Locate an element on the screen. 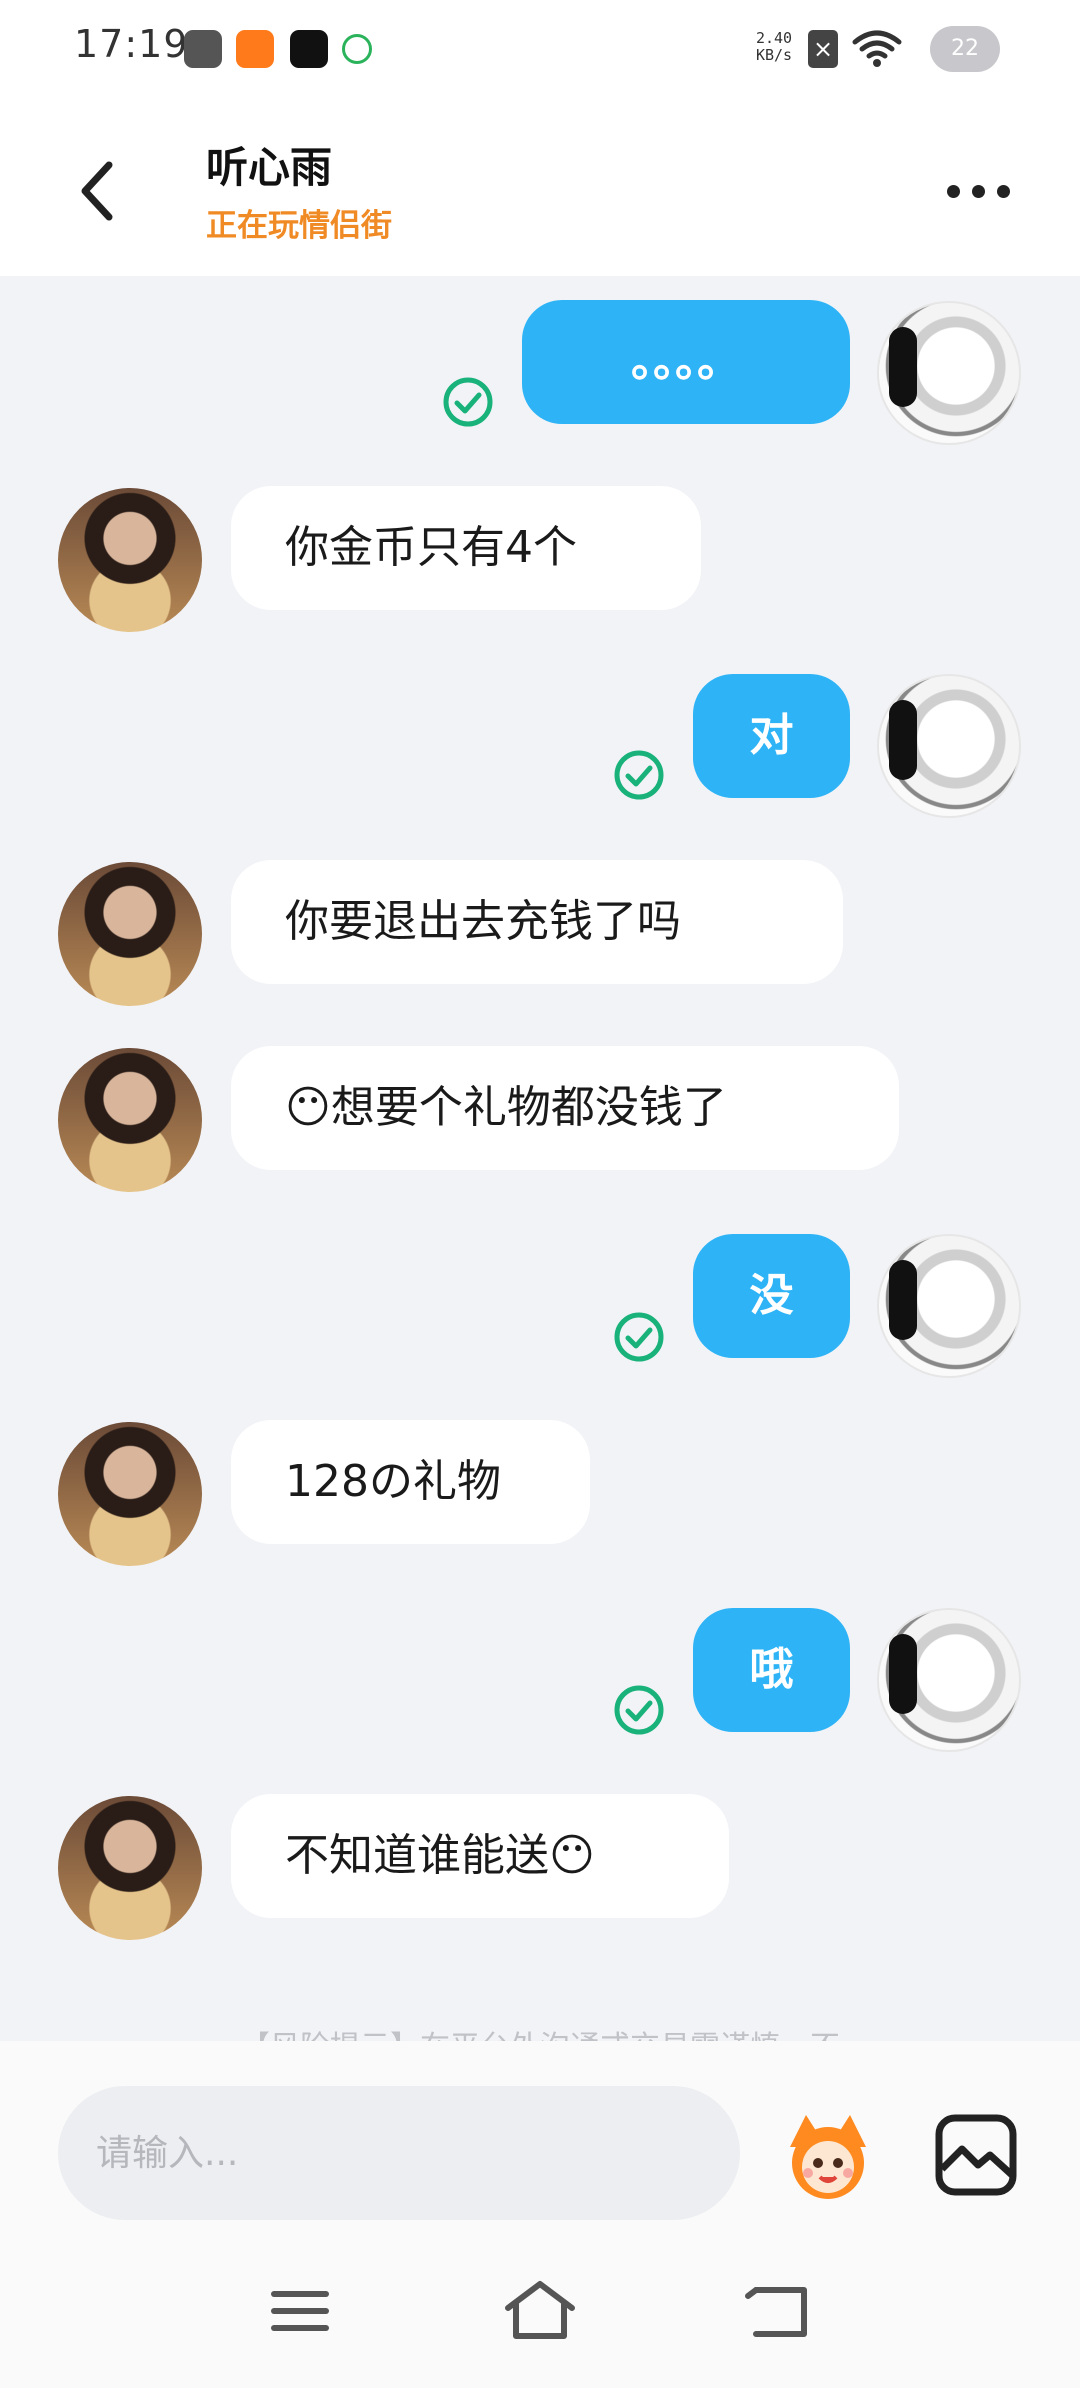 The height and width of the screenshot is (2388, 1080). image-icon is located at coordinates (976, 2155).